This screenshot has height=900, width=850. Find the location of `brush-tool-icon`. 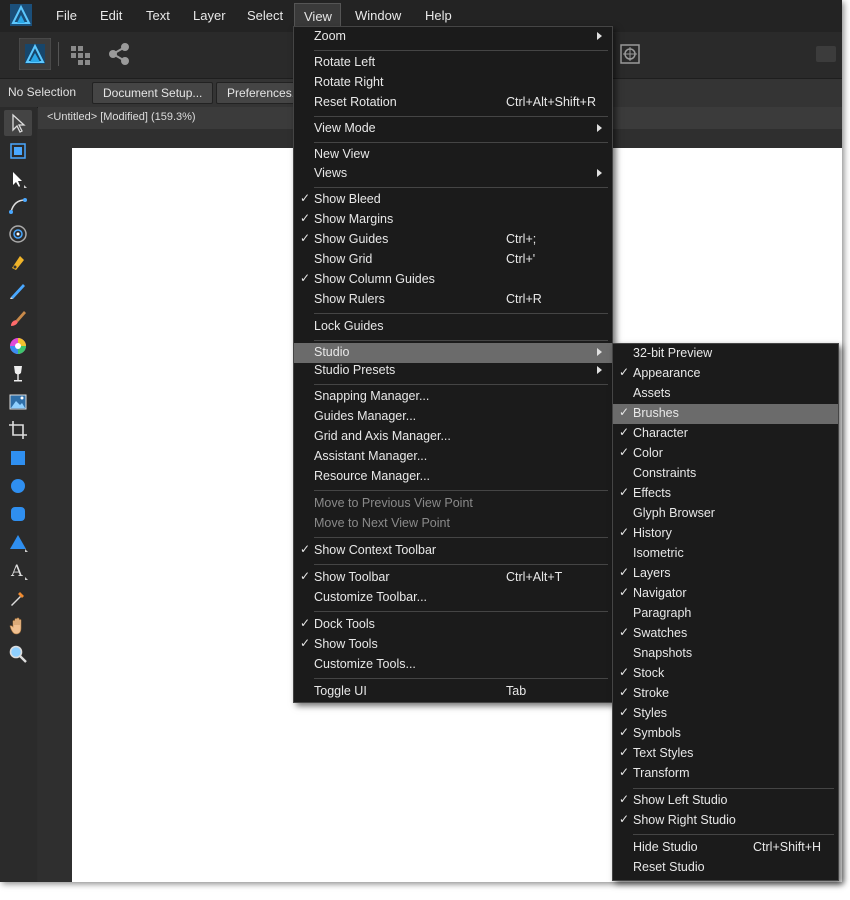

brush-tool-icon is located at coordinates (18, 318).